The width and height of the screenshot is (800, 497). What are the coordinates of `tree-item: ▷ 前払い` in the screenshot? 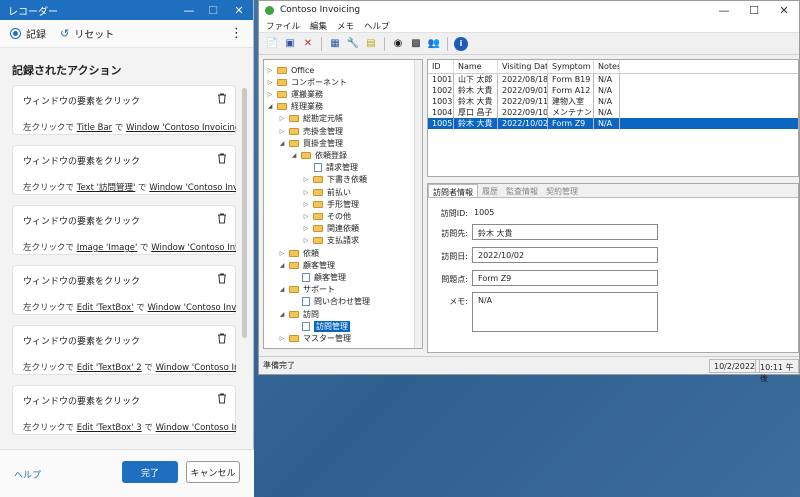 It's located at (326, 192).